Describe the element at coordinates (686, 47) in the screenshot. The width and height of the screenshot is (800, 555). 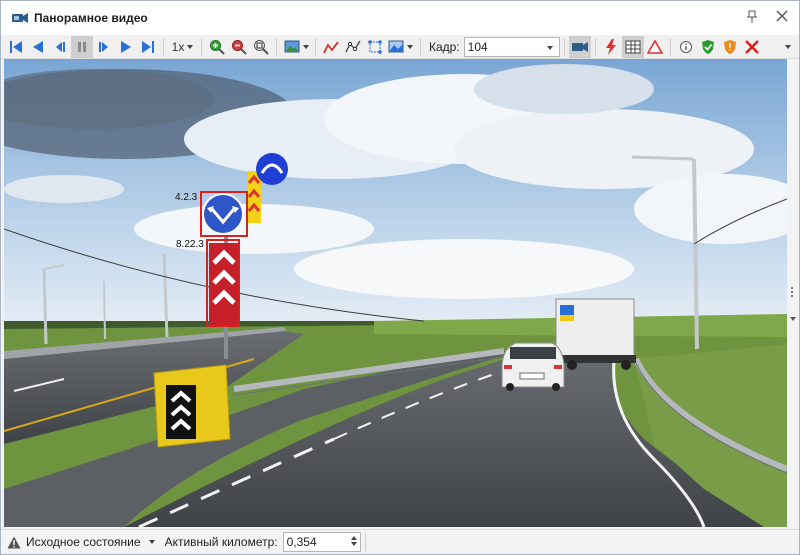
I see `info-icon` at that location.